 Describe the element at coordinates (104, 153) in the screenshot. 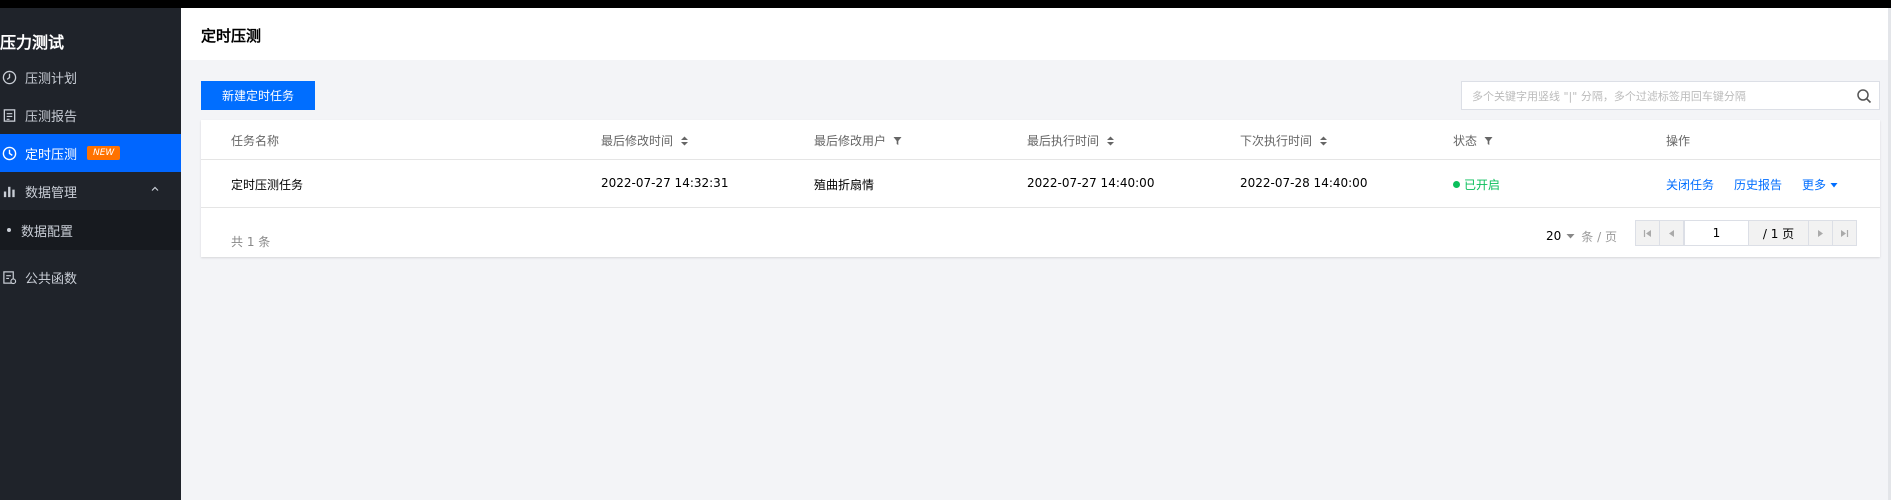

I see `new-badge: NEW` at that location.